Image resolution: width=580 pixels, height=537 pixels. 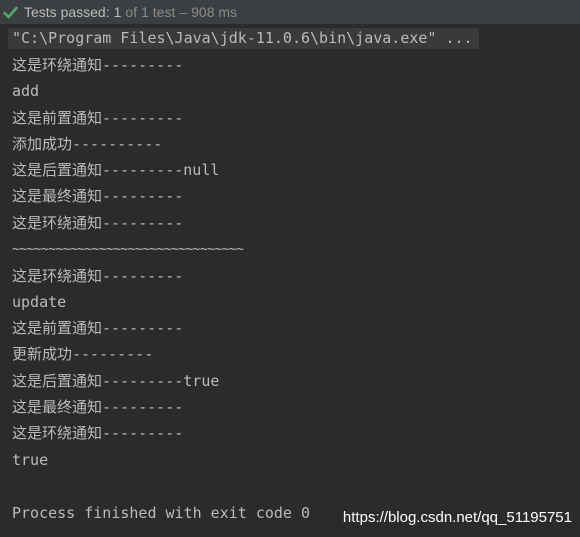 I want to click on console-line: 添加成功----------, so click(x=87, y=144).